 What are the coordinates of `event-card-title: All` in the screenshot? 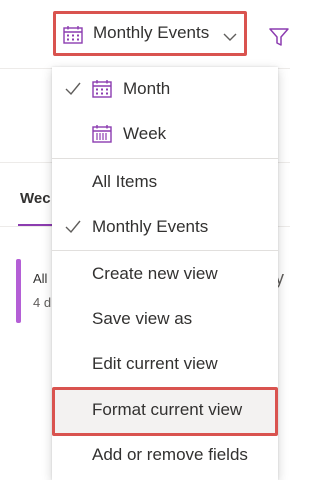 It's located at (40, 278).